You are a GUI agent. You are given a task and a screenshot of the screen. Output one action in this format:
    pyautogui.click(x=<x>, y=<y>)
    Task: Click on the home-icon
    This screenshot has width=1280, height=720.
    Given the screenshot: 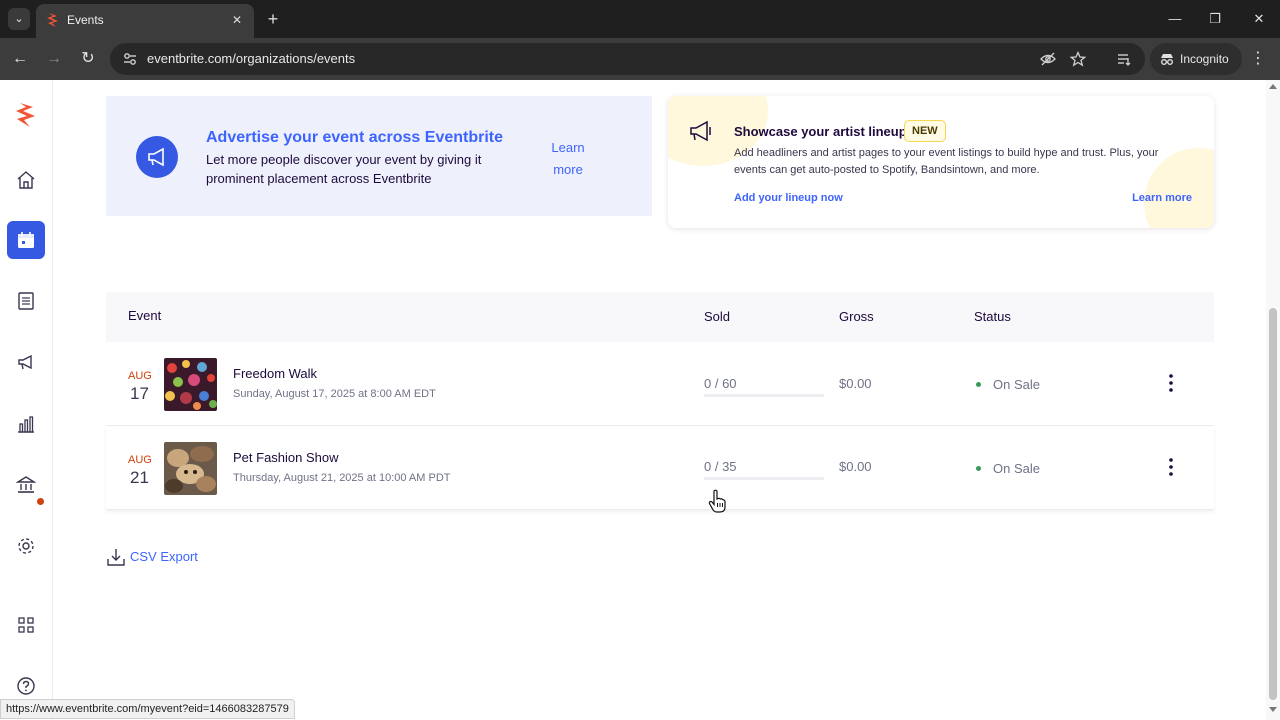 What is the action you would take?
    pyautogui.click(x=26, y=180)
    